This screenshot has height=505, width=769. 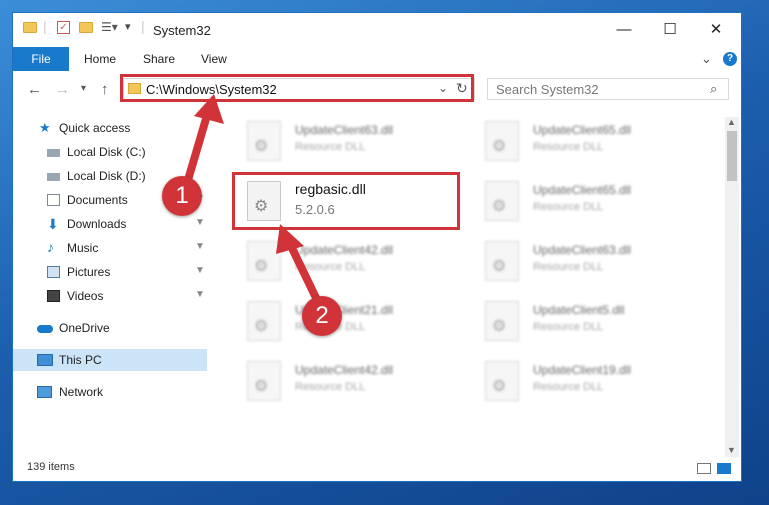 I want to click on sidebar-item-pictures: Pictures ▼, so click(x=110, y=272).